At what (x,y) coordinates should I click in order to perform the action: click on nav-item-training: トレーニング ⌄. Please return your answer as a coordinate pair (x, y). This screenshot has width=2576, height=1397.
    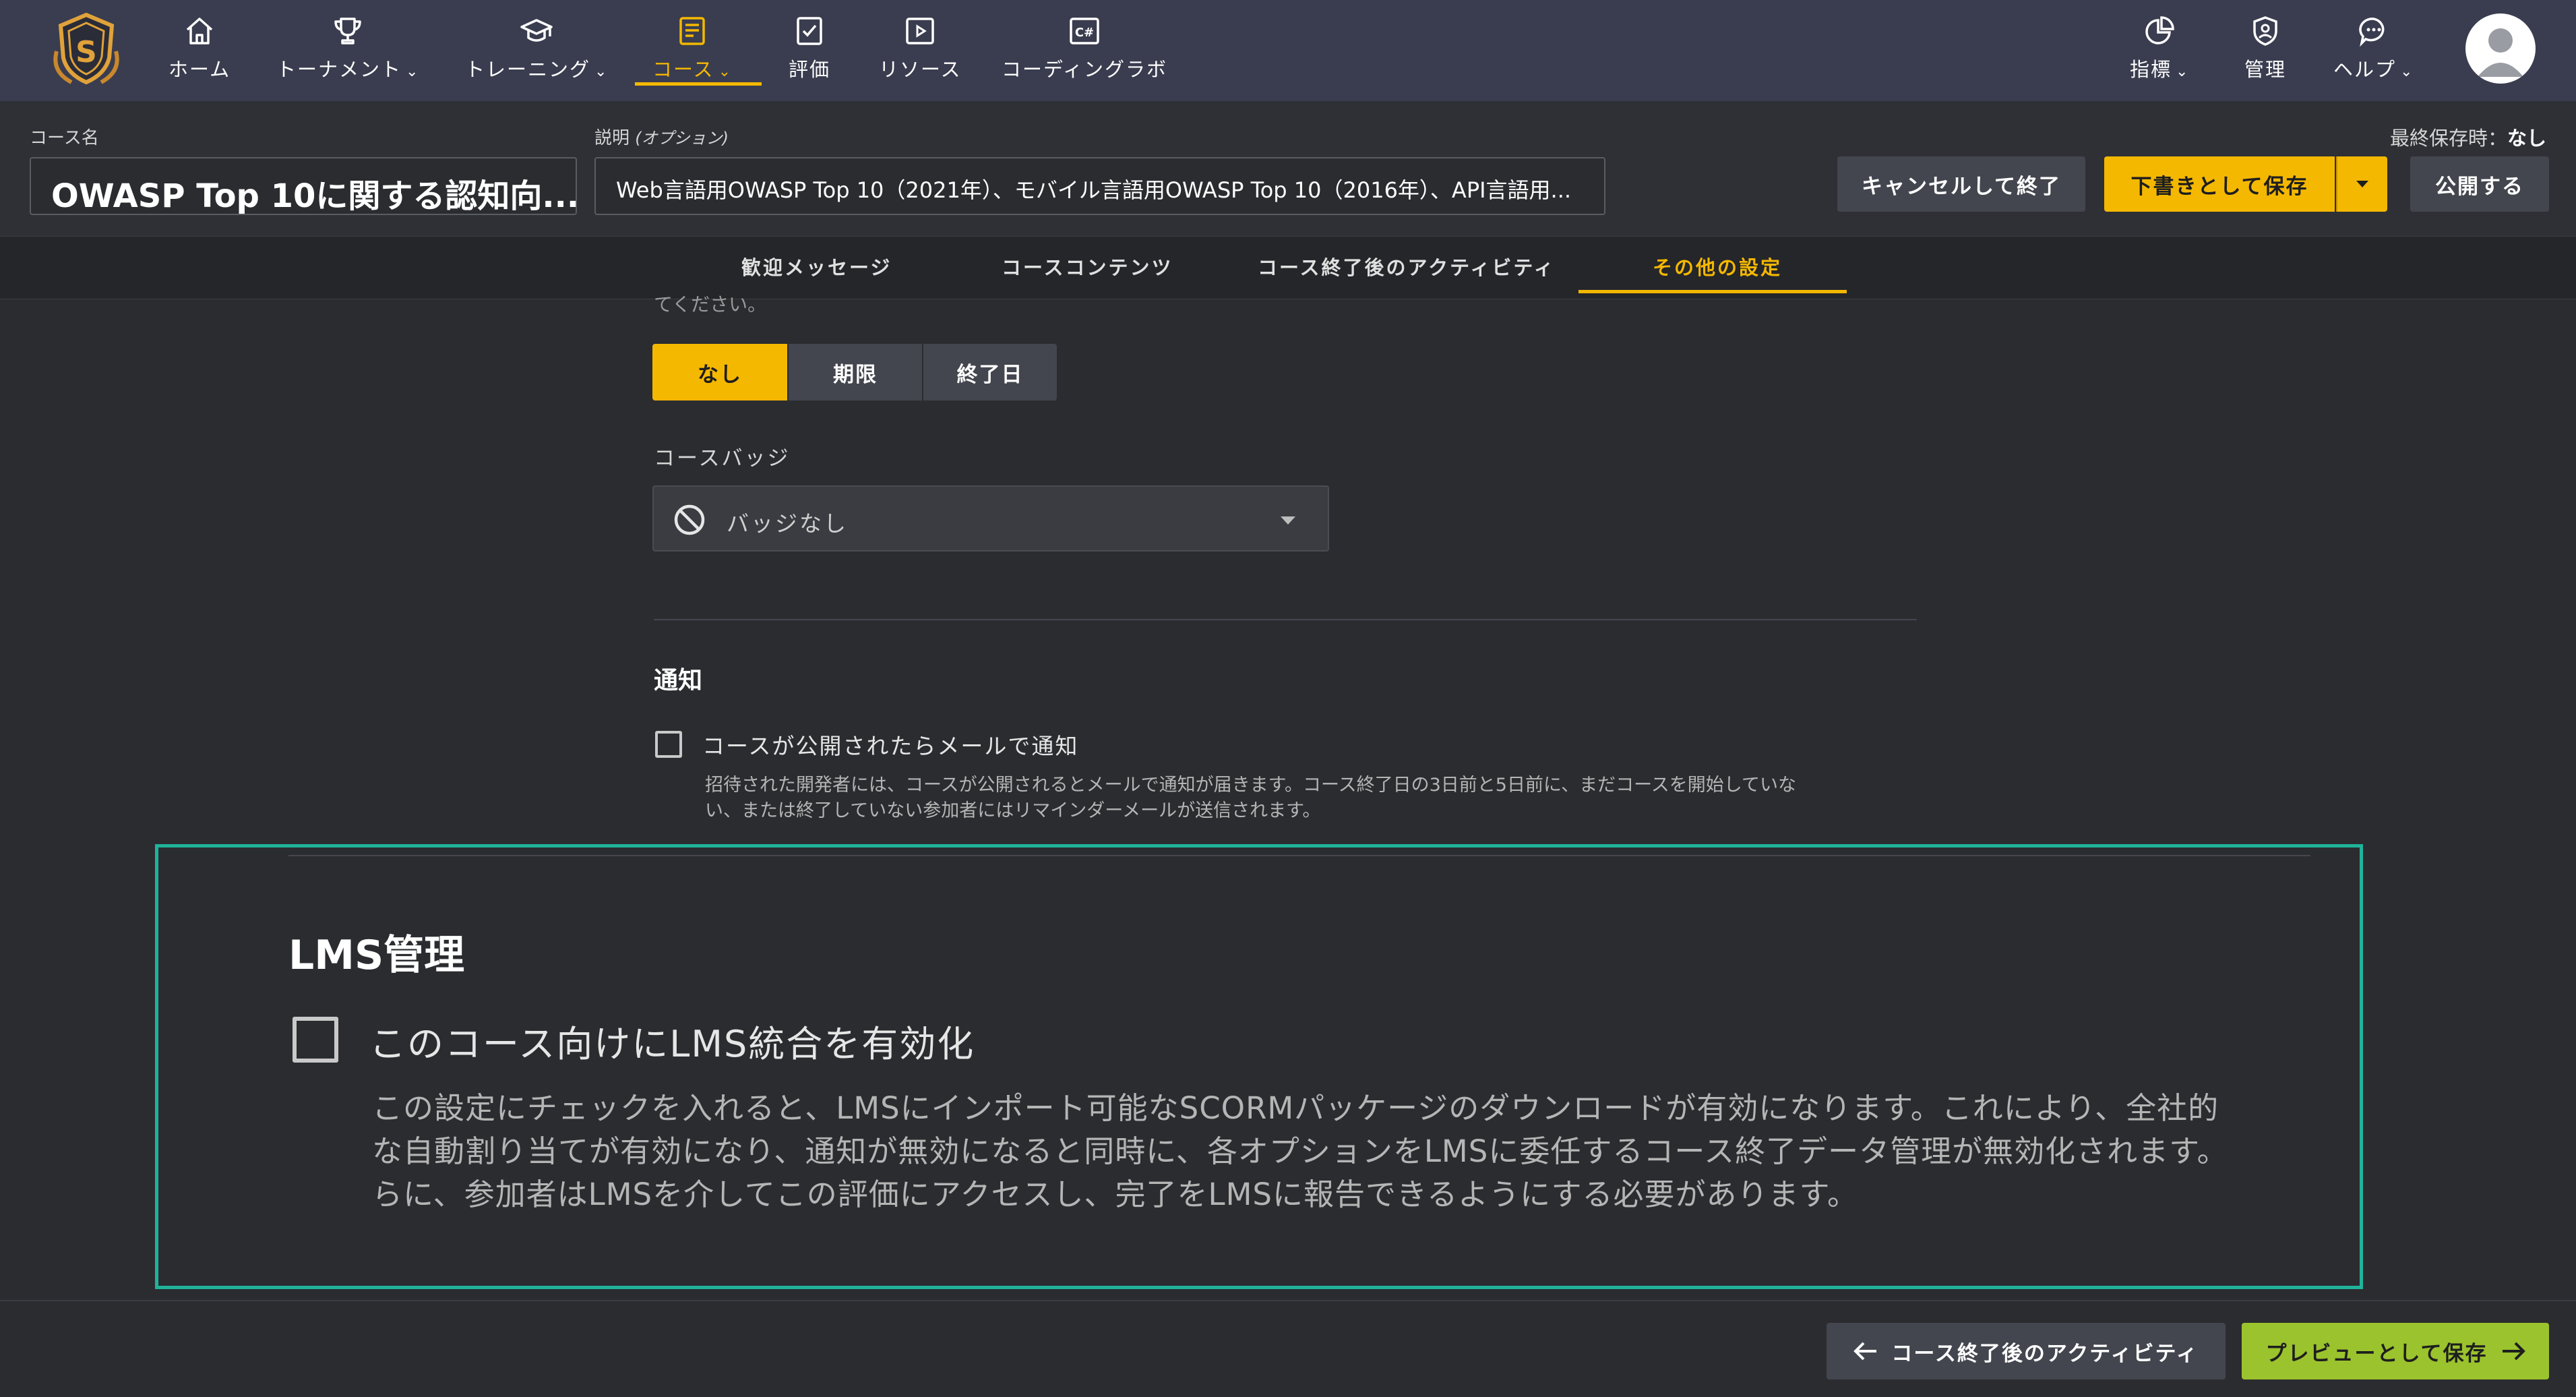
    Looking at the image, I should click on (536, 47).